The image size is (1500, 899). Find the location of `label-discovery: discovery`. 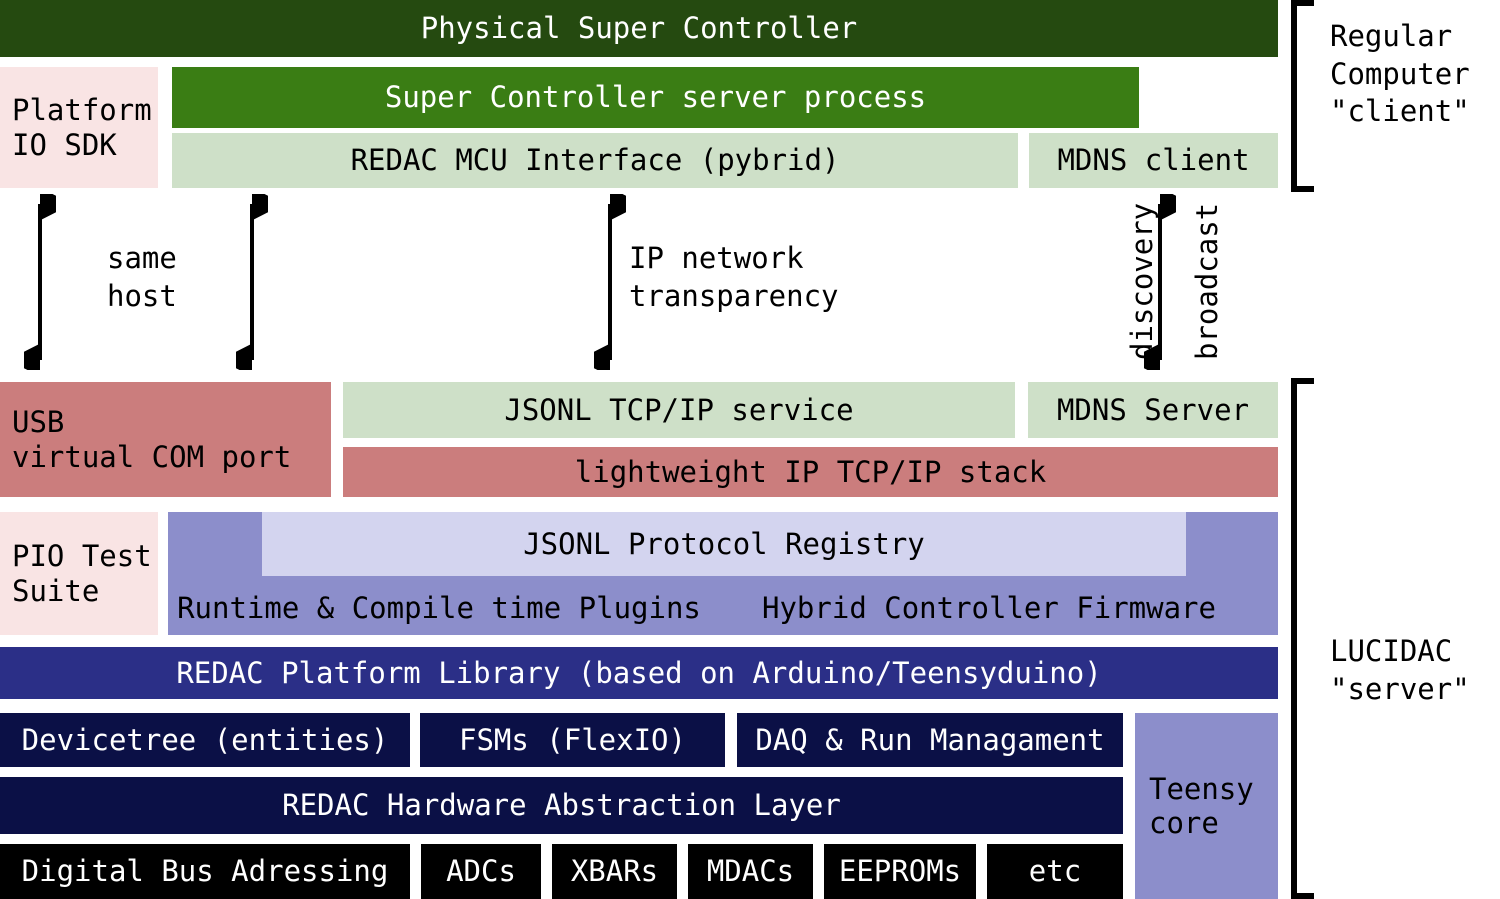

label-discovery: discovery is located at coordinates (1142, 281).